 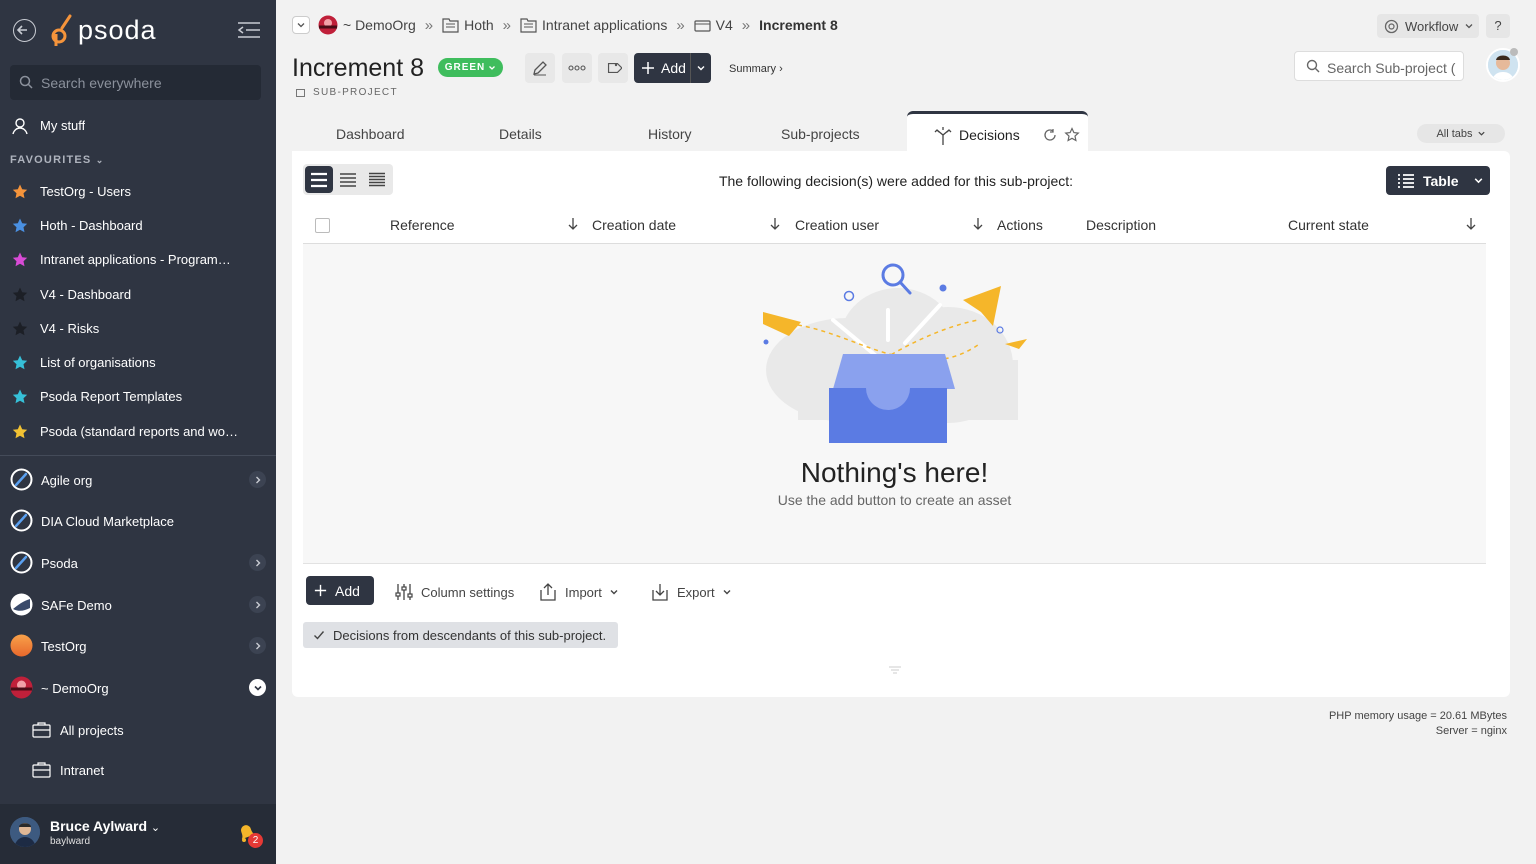 I want to click on favourite-item: Hoth - Dashboard, so click(x=138, y=225).